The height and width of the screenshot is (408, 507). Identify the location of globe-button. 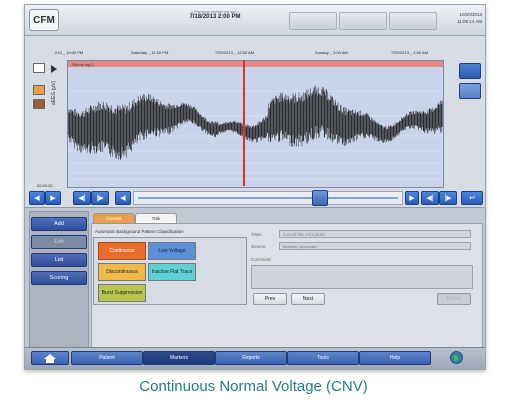
(456, 357).